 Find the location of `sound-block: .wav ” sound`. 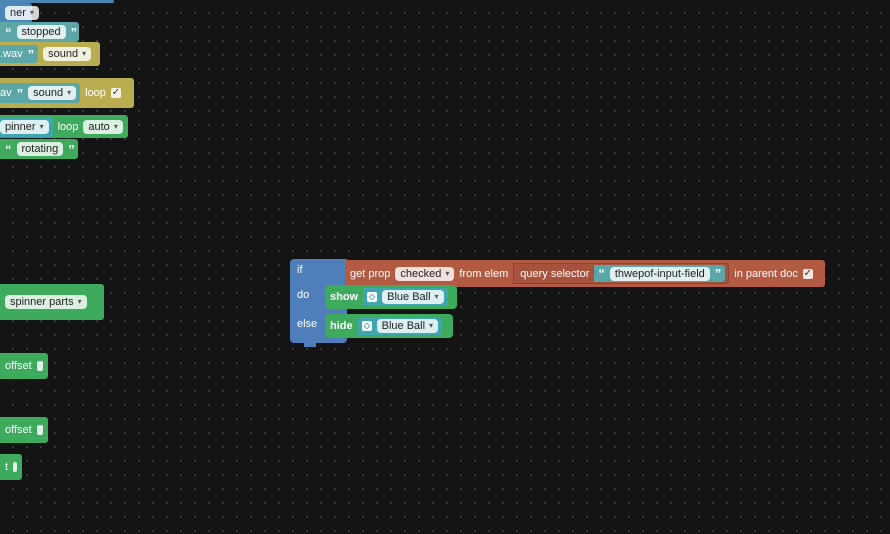

sound-block: .wav ” sound is located at coordinates (50, 54).